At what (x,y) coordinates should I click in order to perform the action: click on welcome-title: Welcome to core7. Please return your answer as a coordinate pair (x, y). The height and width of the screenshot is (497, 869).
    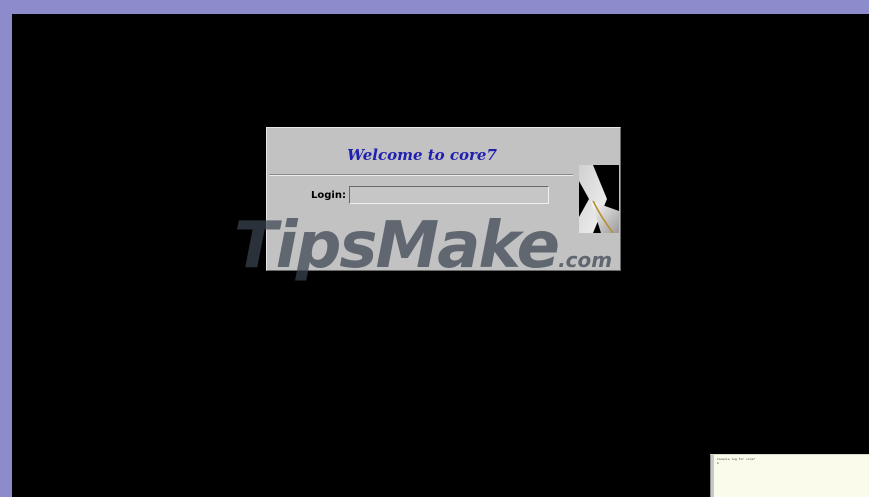
    Looking at the image, I should click on (422, 155).